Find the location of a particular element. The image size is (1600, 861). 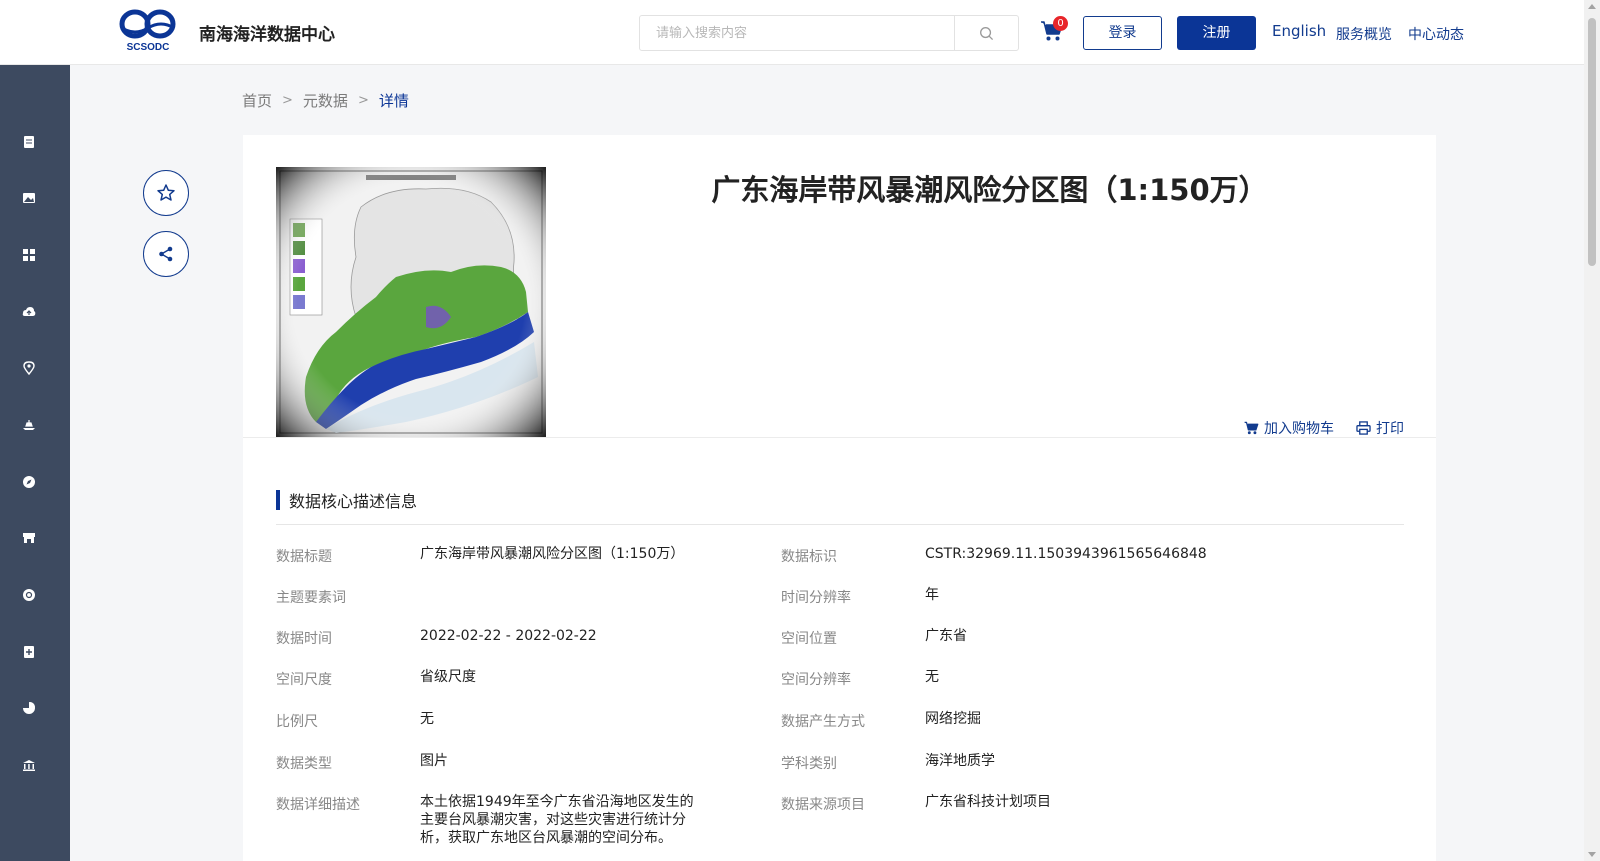

store-icon is located at coordinates (29, 538).